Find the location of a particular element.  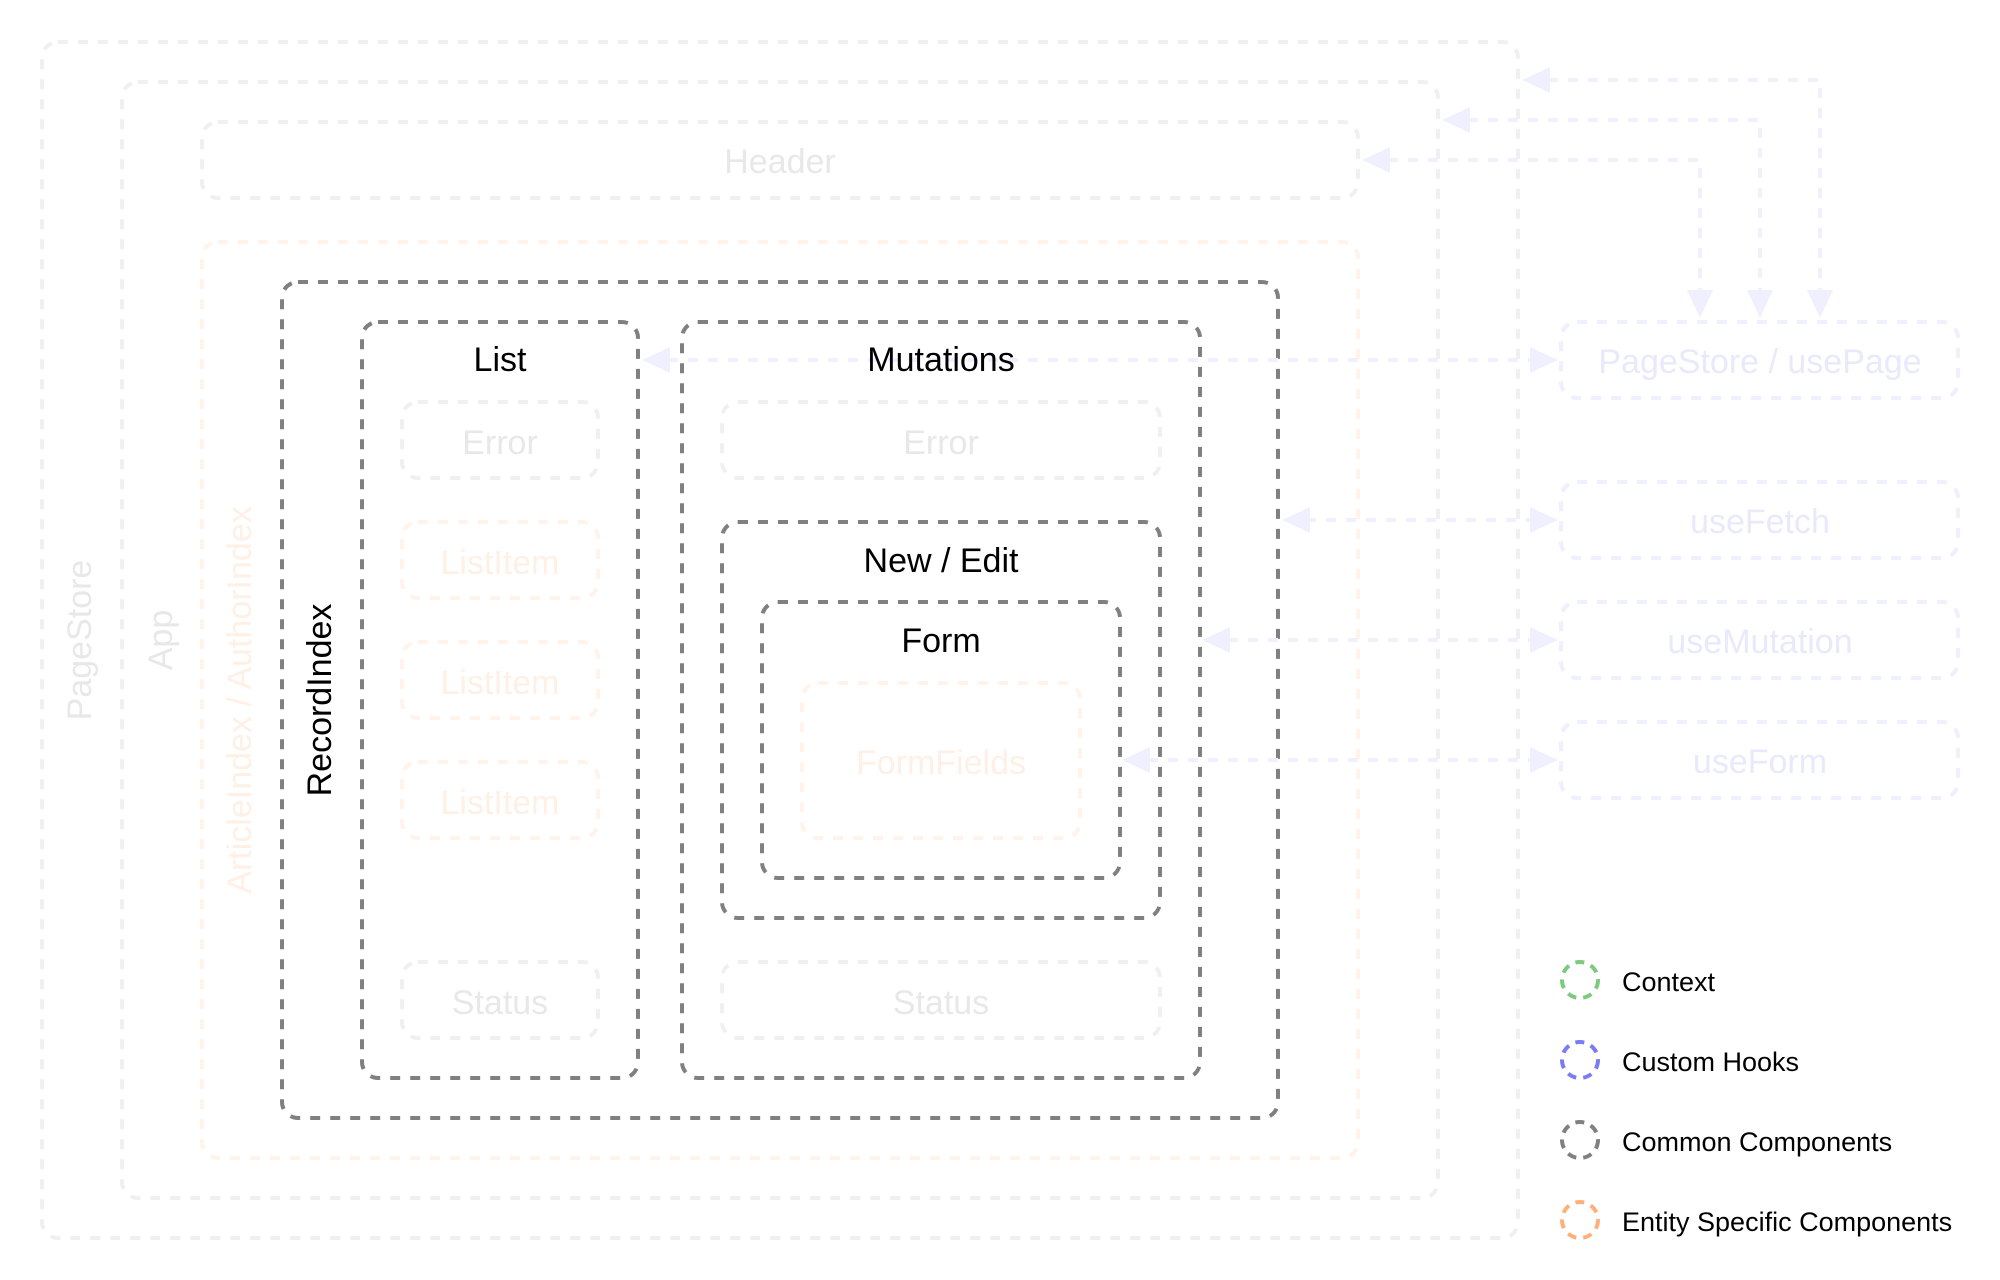

mutations-status-label: Status is located at coordinates (941, 1003).